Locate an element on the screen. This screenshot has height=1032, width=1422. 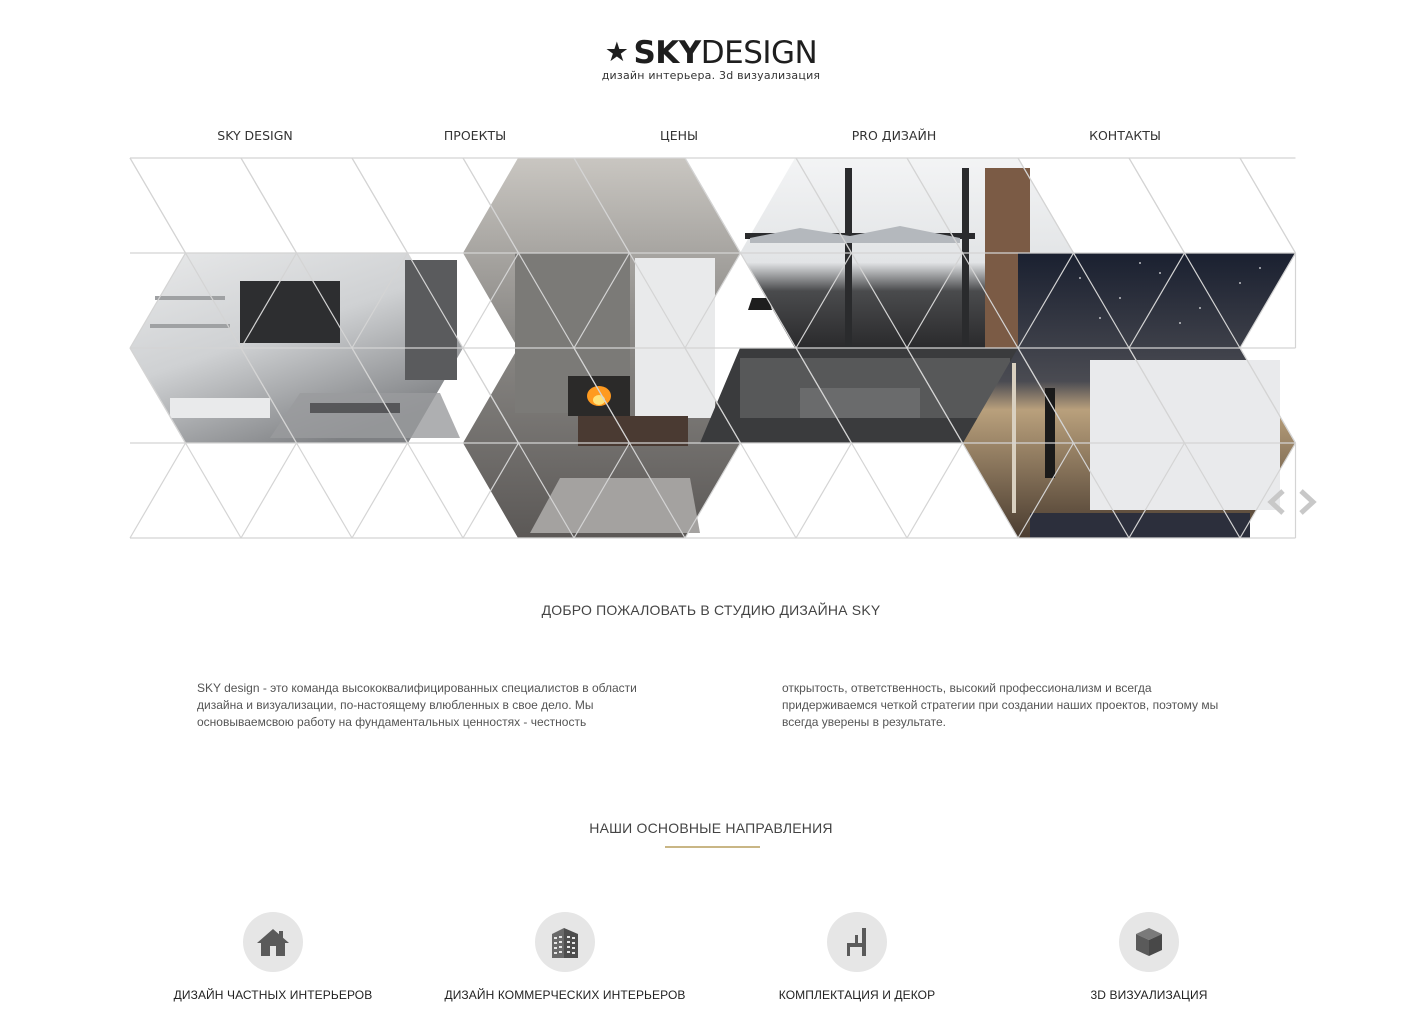
slider-prev-button is located at coordinates (1277, 502).